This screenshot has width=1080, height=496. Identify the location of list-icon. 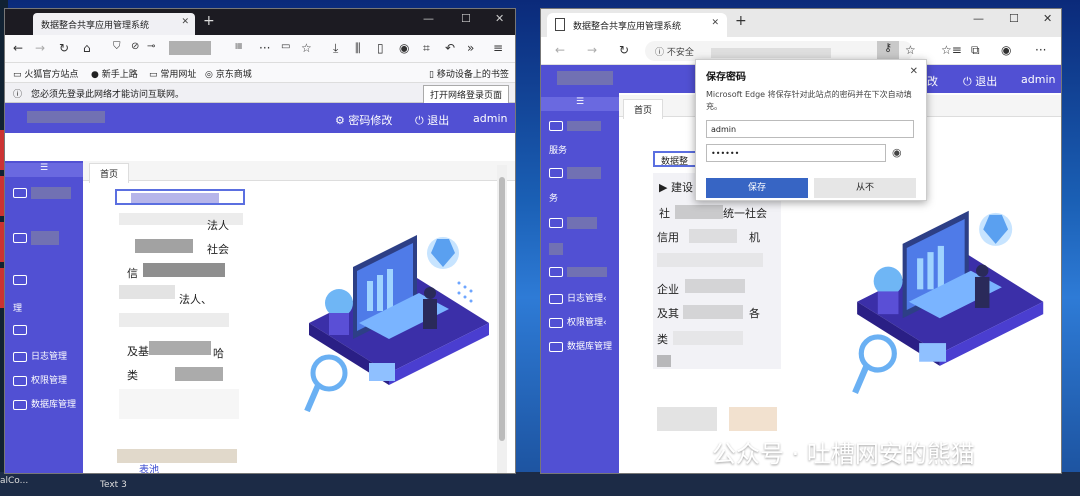
(556, 272).